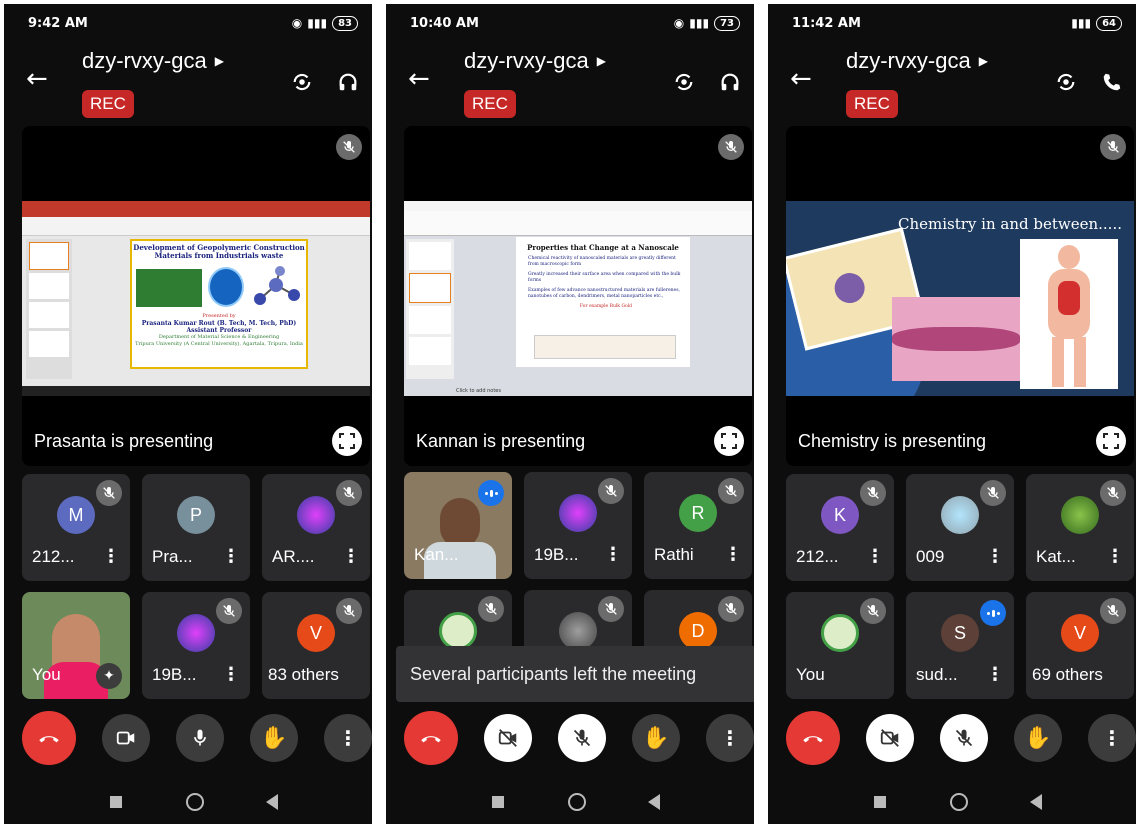  I want to click on presenter-label: Prasanta is presenting, so click(124, 441).